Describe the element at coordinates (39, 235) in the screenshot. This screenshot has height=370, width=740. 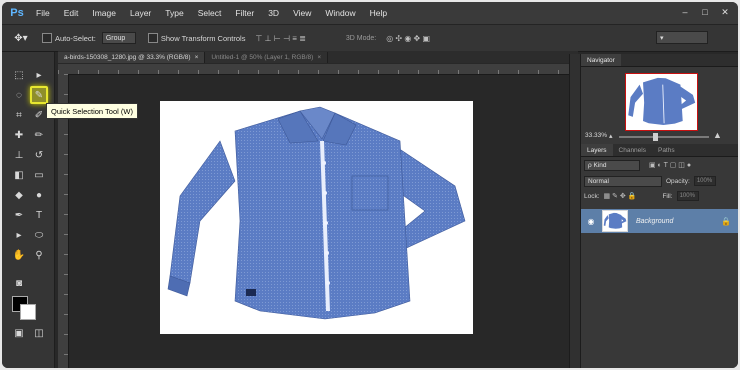
I see `ellipse-tool-icon: ⬭` at that location.